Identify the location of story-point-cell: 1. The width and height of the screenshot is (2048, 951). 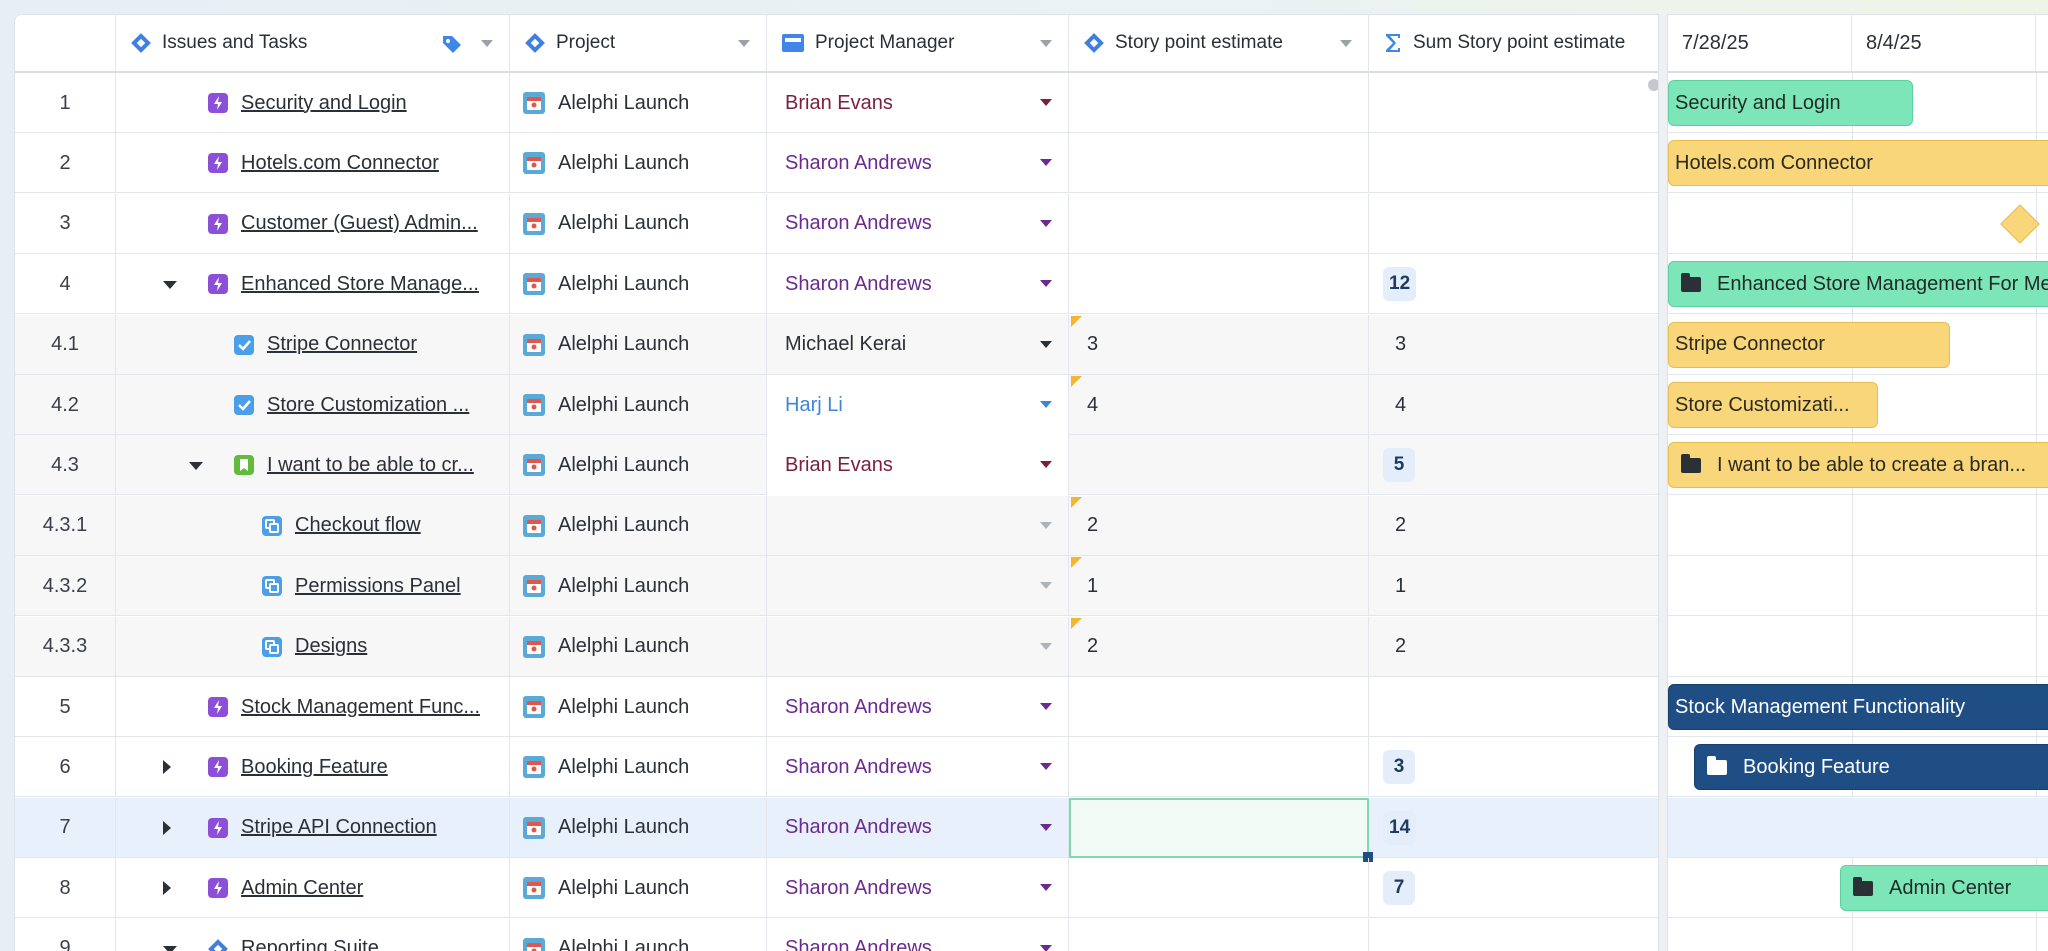
(1219, 586).